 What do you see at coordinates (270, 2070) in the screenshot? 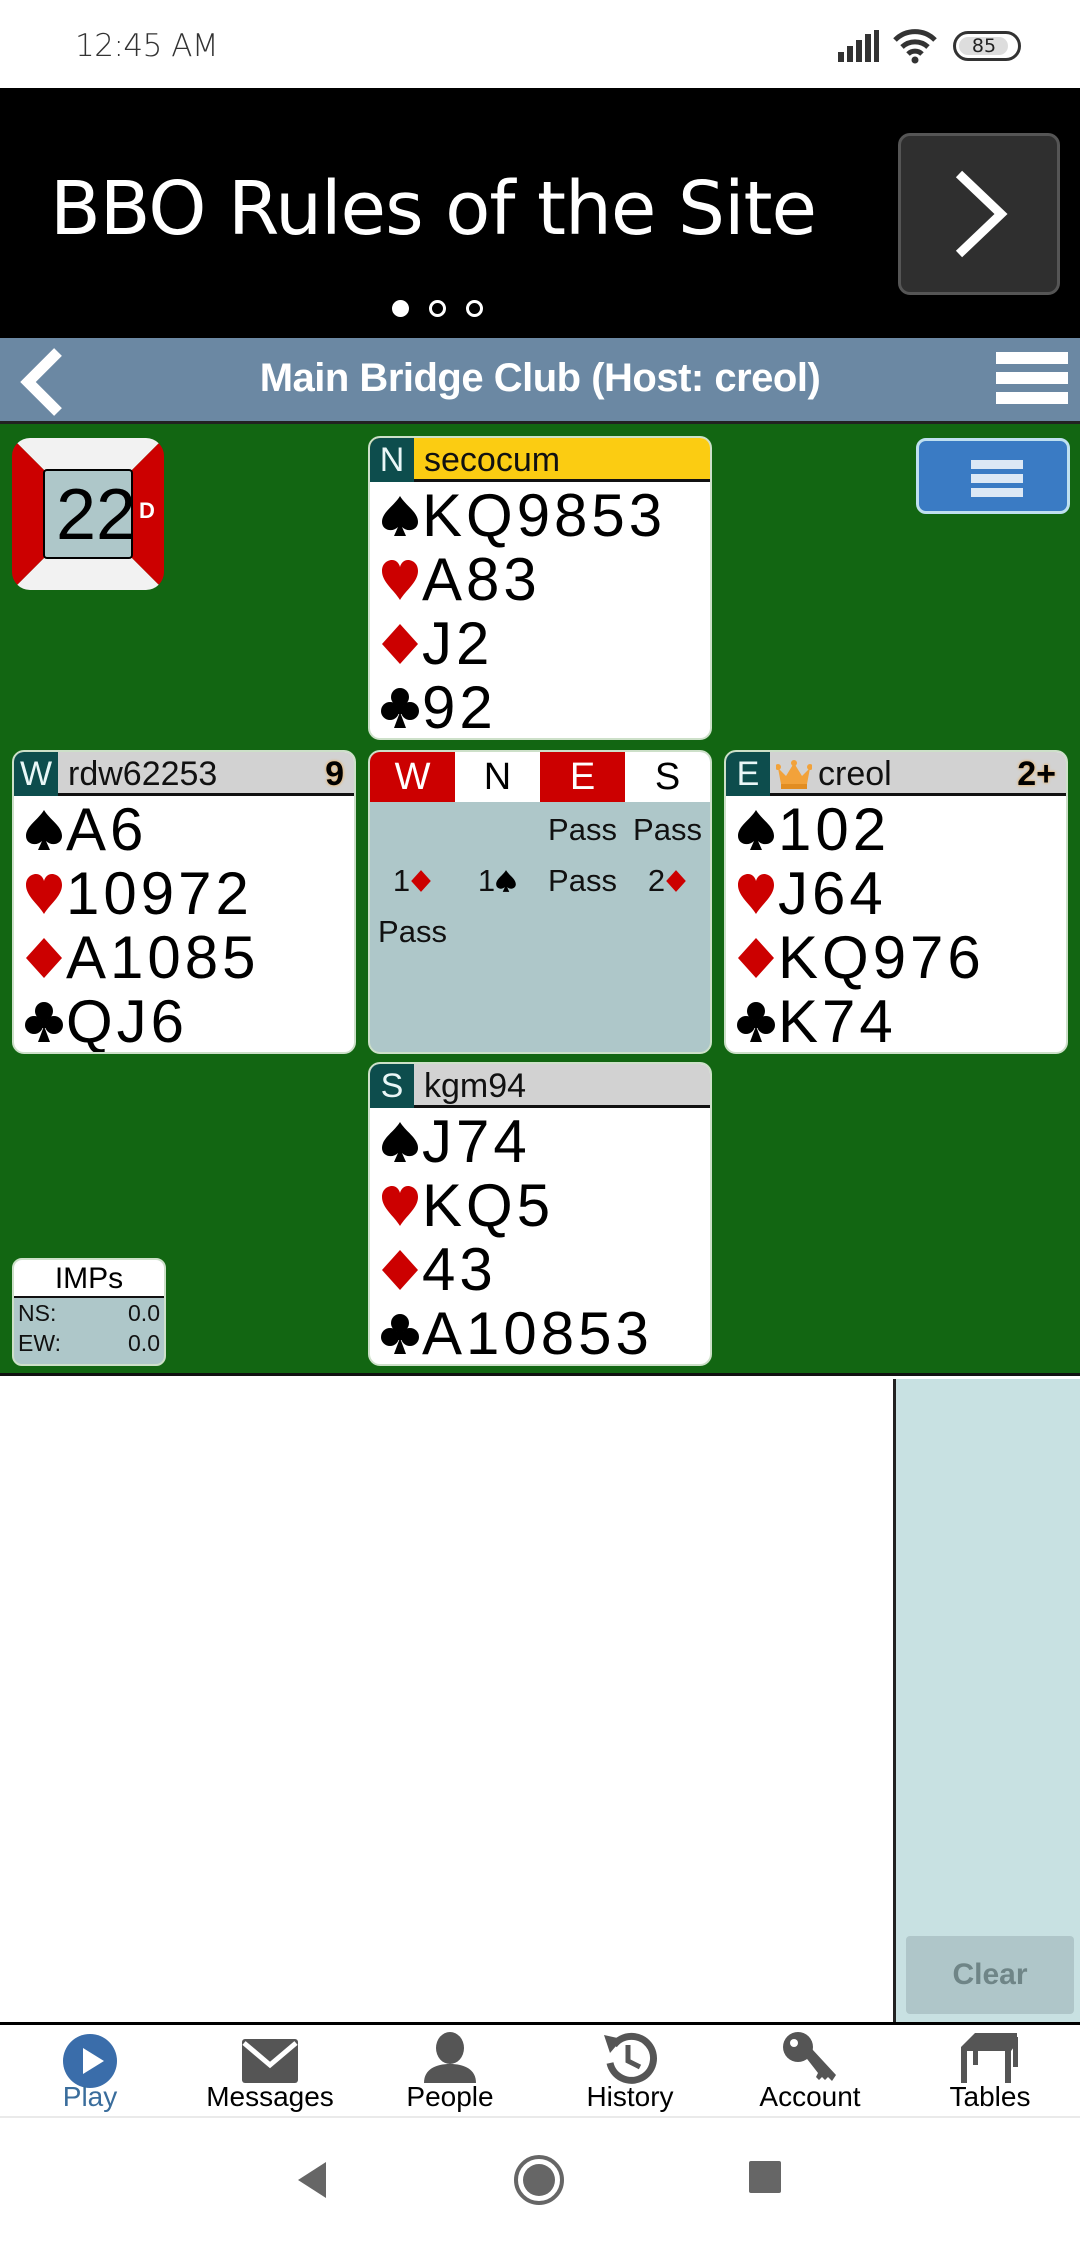
I see `nav-item-messages: Messages` at bounding box center [270, 2070].